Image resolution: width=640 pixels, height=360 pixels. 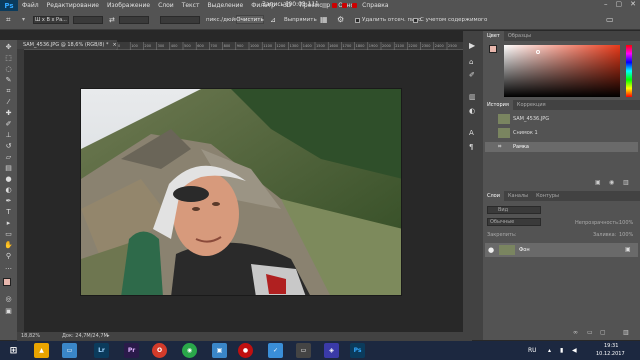 What do you see at coordinates (493, 49) in the screenshot?
I see `fg-color-swatch` at bounding box center [493, 49].